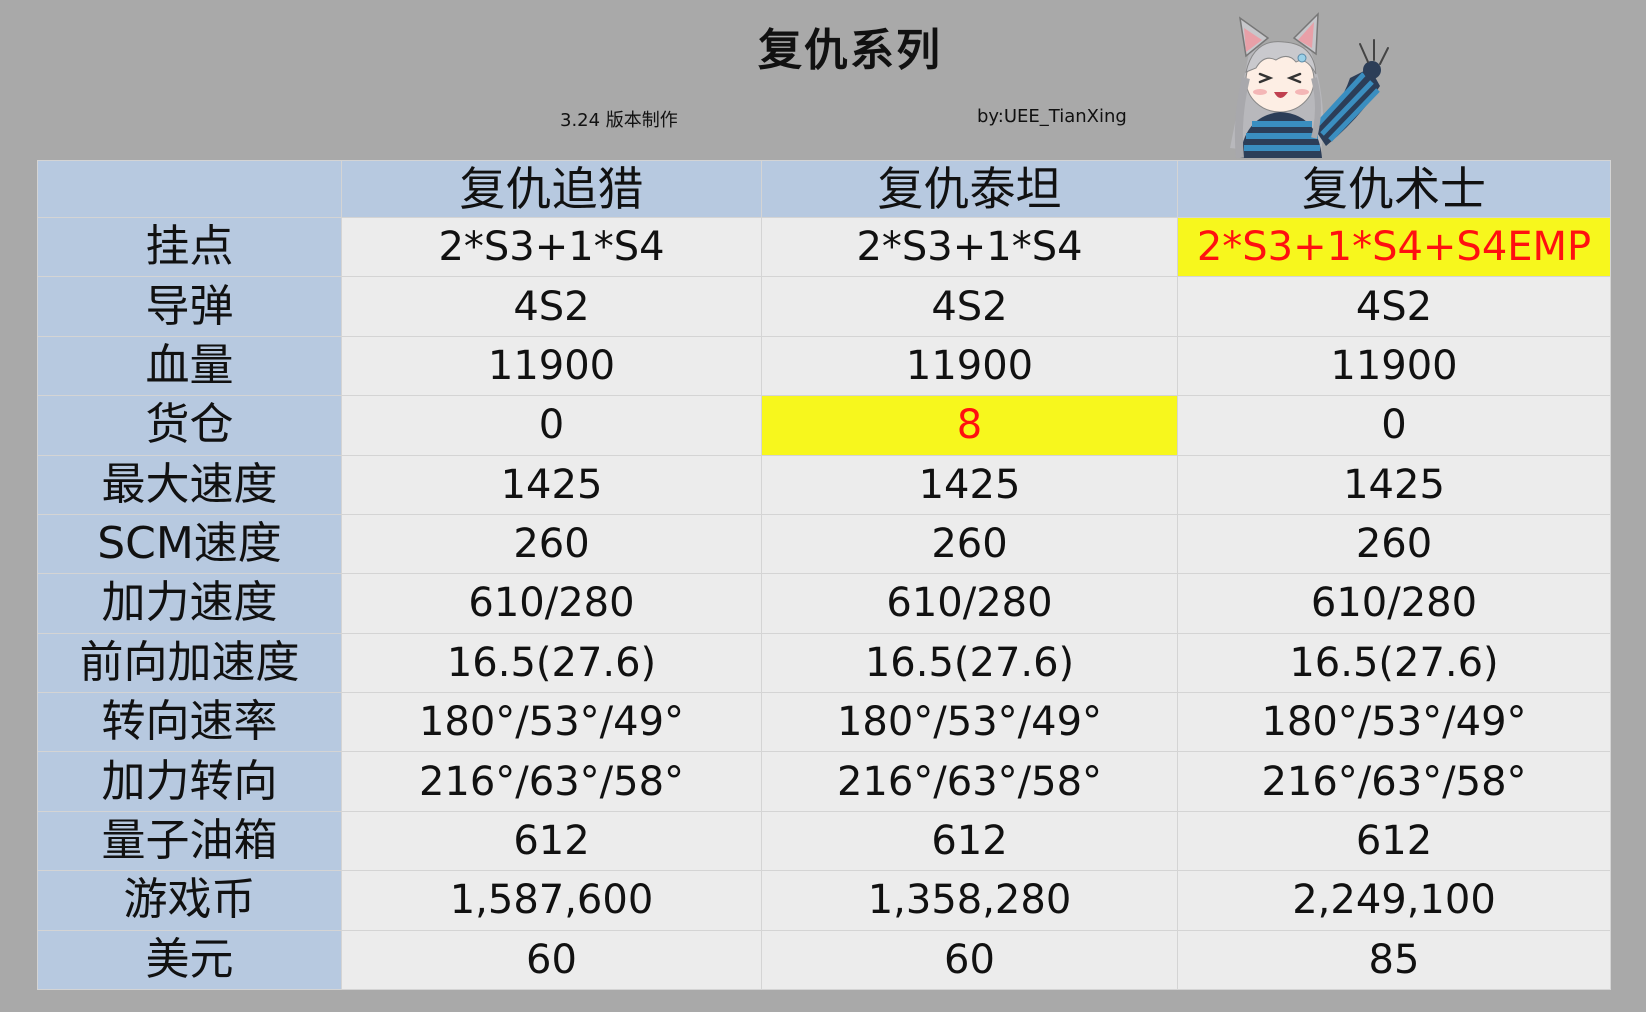 This screenshot has height=1012, width=1646. Describe the element at coordinates (619, 120) in the screenshot. I see `version-note: 3.24 版本制作` at that location.